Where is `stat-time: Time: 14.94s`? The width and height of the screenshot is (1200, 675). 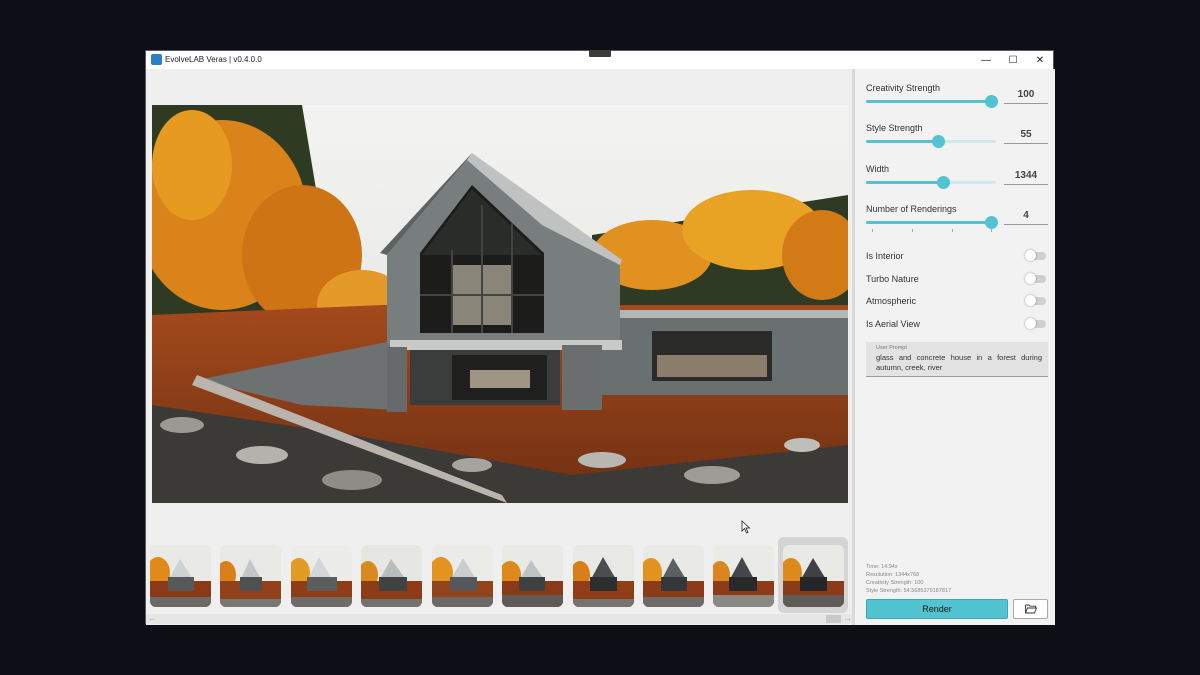
stat-time: Time: 14.94s is located at coordinates (882, 567).